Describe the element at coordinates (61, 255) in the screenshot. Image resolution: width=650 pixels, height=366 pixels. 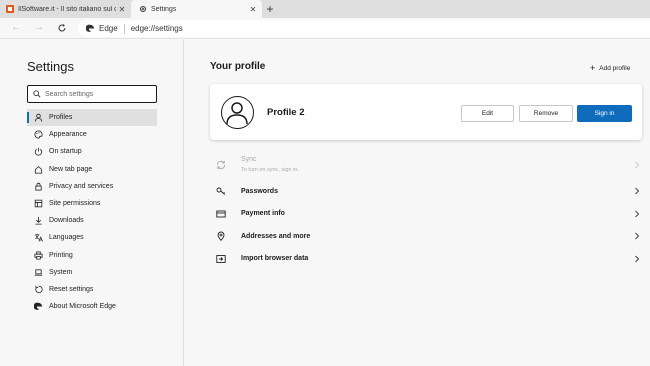
I see `sidebar-item-label: Printing` at that location.